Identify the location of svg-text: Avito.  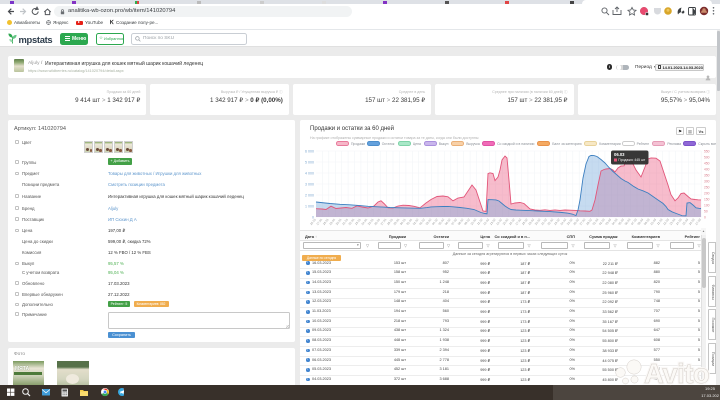
(676, 373).